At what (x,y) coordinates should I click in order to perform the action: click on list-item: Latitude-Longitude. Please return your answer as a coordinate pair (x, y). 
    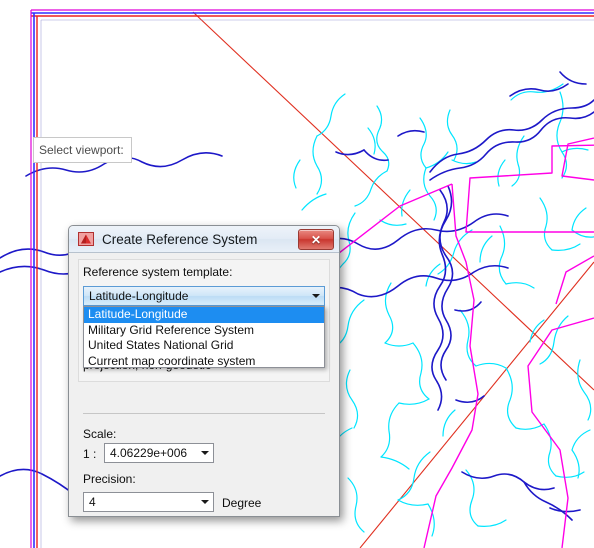
    Looking at the image, I should click on (204, 315).